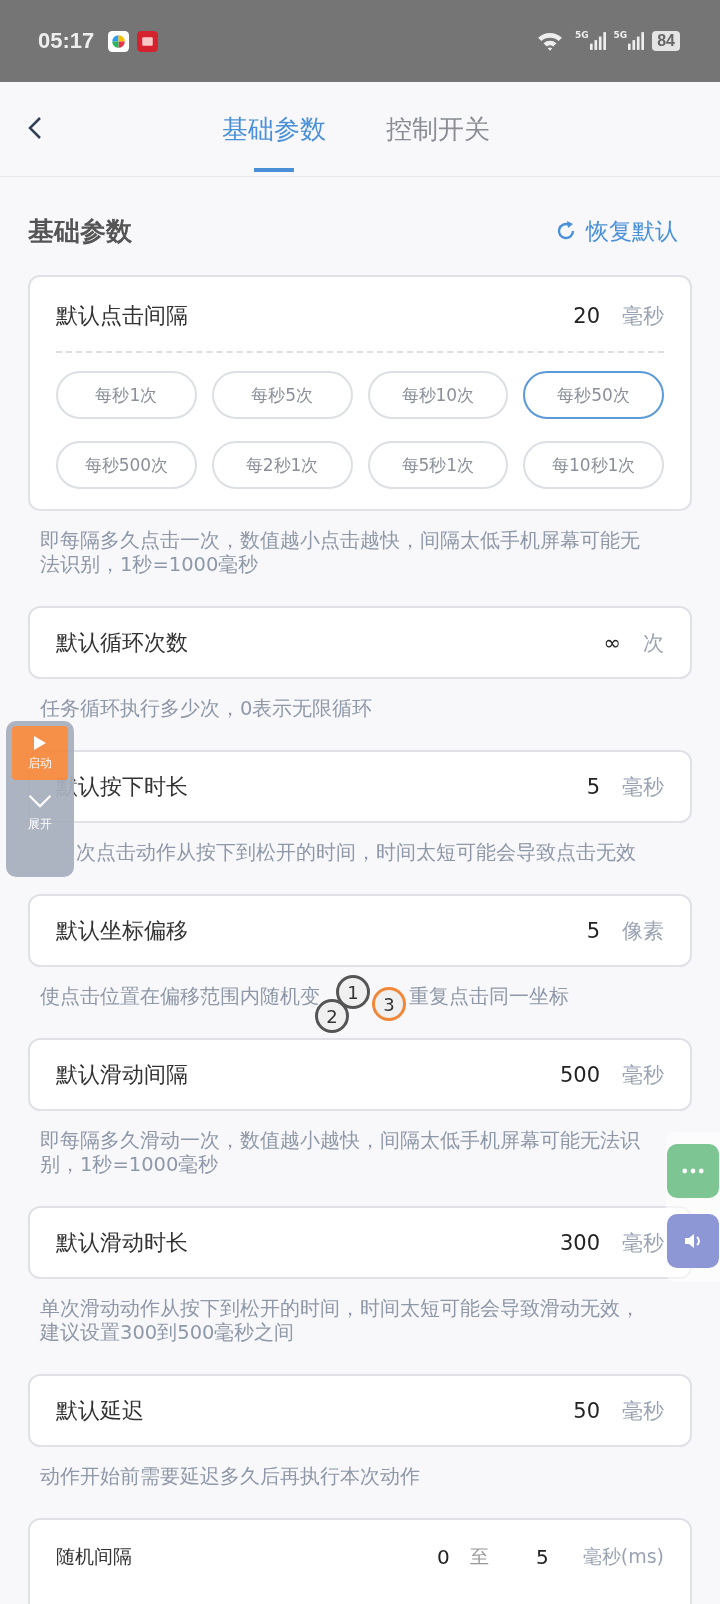  Describe the element at coordinates (438, 129) in the screenshot. I see `tab: 控制开关` at that location.